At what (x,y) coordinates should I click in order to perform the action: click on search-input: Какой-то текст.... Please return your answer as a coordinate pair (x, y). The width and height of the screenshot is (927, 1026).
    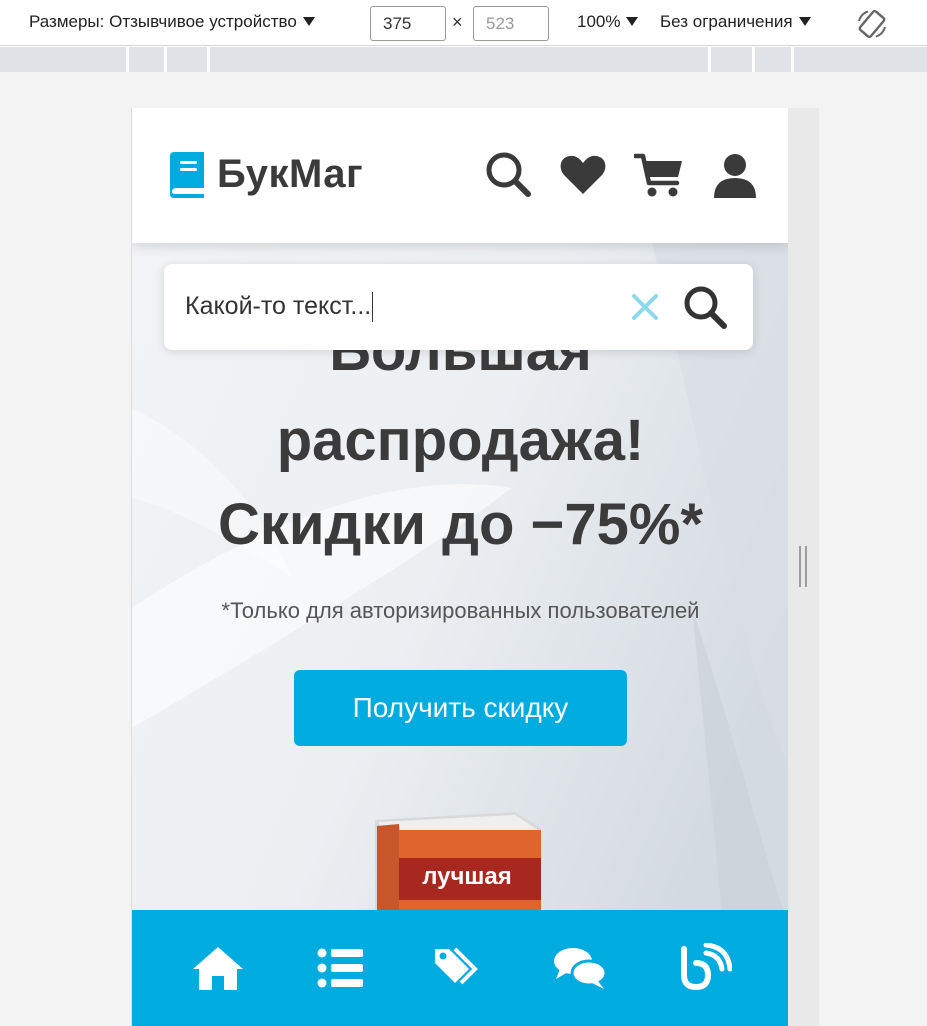
    Looking at the image, I should click on (279, 307).